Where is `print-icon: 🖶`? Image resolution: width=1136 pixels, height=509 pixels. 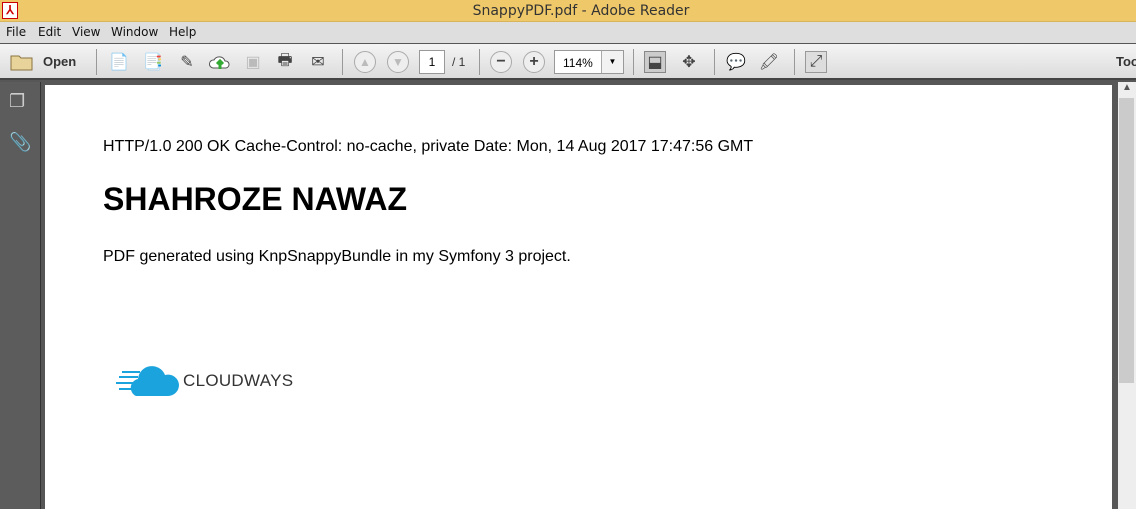 print-icon: 🖶 is located at coordinates (285, 62).